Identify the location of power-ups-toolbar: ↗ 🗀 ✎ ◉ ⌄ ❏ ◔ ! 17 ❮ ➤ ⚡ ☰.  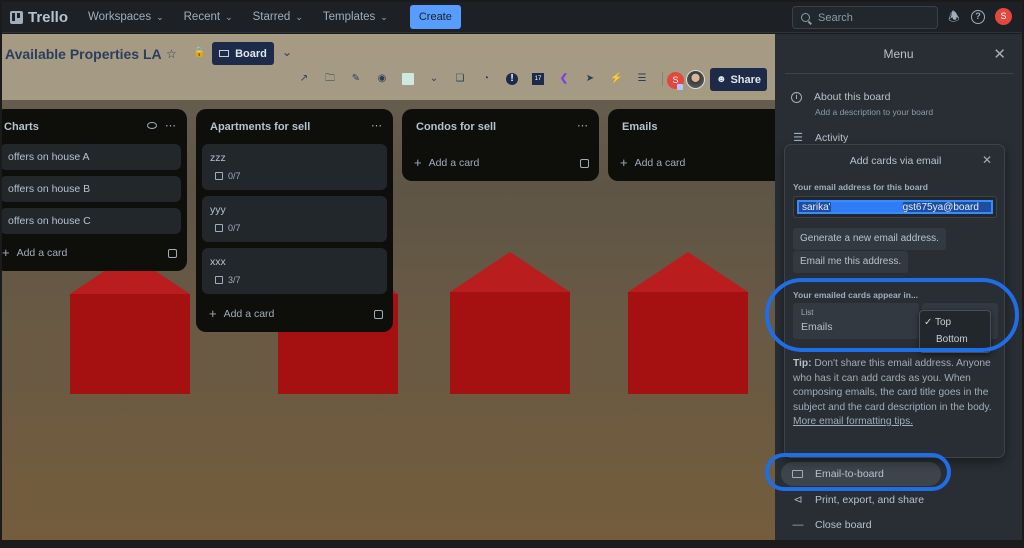
(485, 79).